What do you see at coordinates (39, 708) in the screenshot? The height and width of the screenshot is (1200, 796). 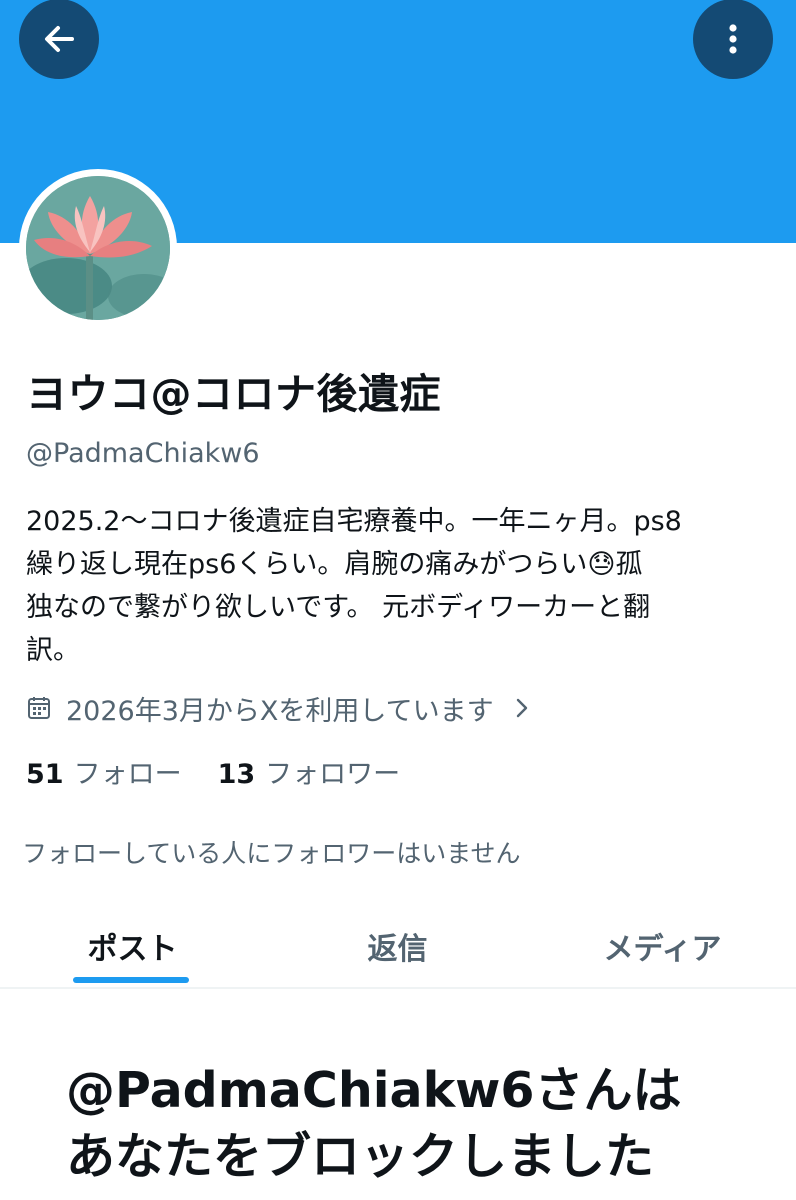 I see `calendar-icon` at bounding box center [39, 708].